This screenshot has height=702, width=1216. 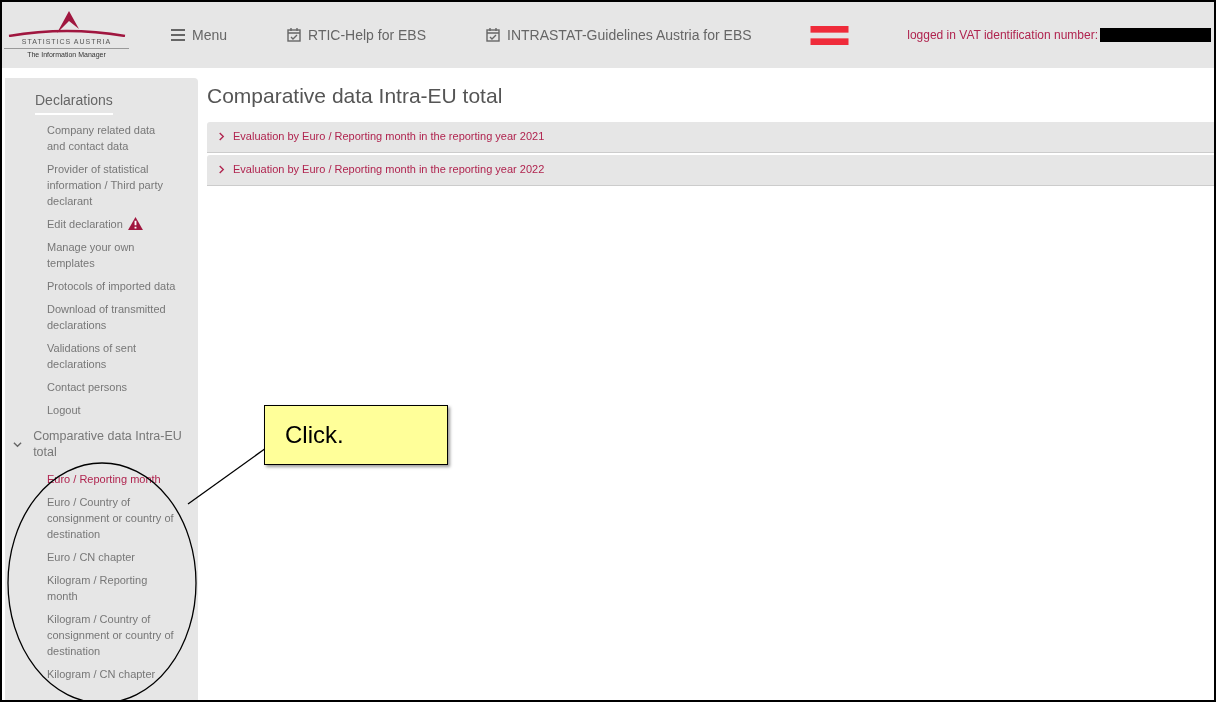 What do you see at coordinates (99, 557) in the screenshot?
I see `sidebar-link: Euro / CN chapter` at bounding box center [99, 557].